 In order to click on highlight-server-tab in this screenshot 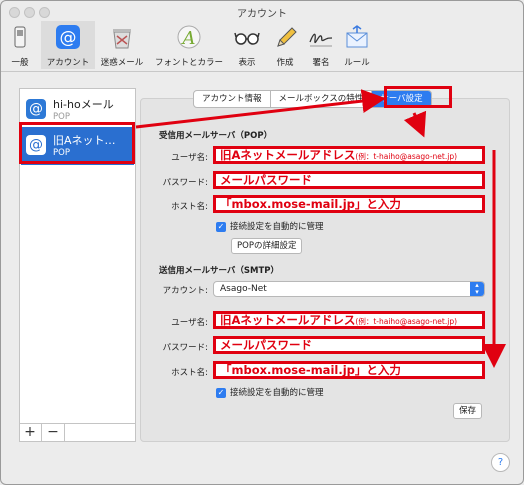, I will do `click(418, 97)`.